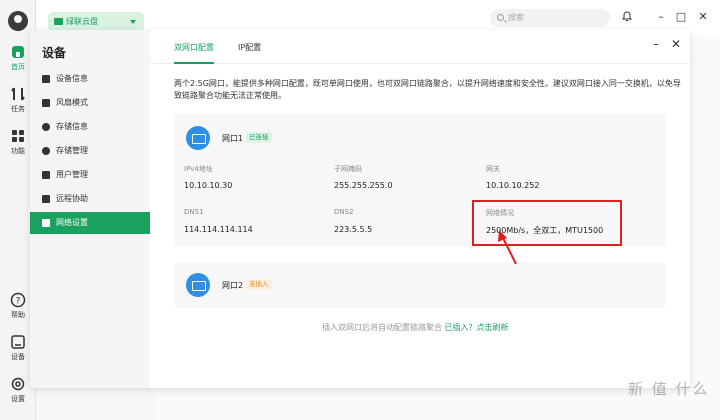 Image resolution: width=720 pixels, height=420 pixels. What do you see at coordinates (18, 399) in the screenshot?
I see `rail-settings-label: 设置` at bounding box center [18, 399].